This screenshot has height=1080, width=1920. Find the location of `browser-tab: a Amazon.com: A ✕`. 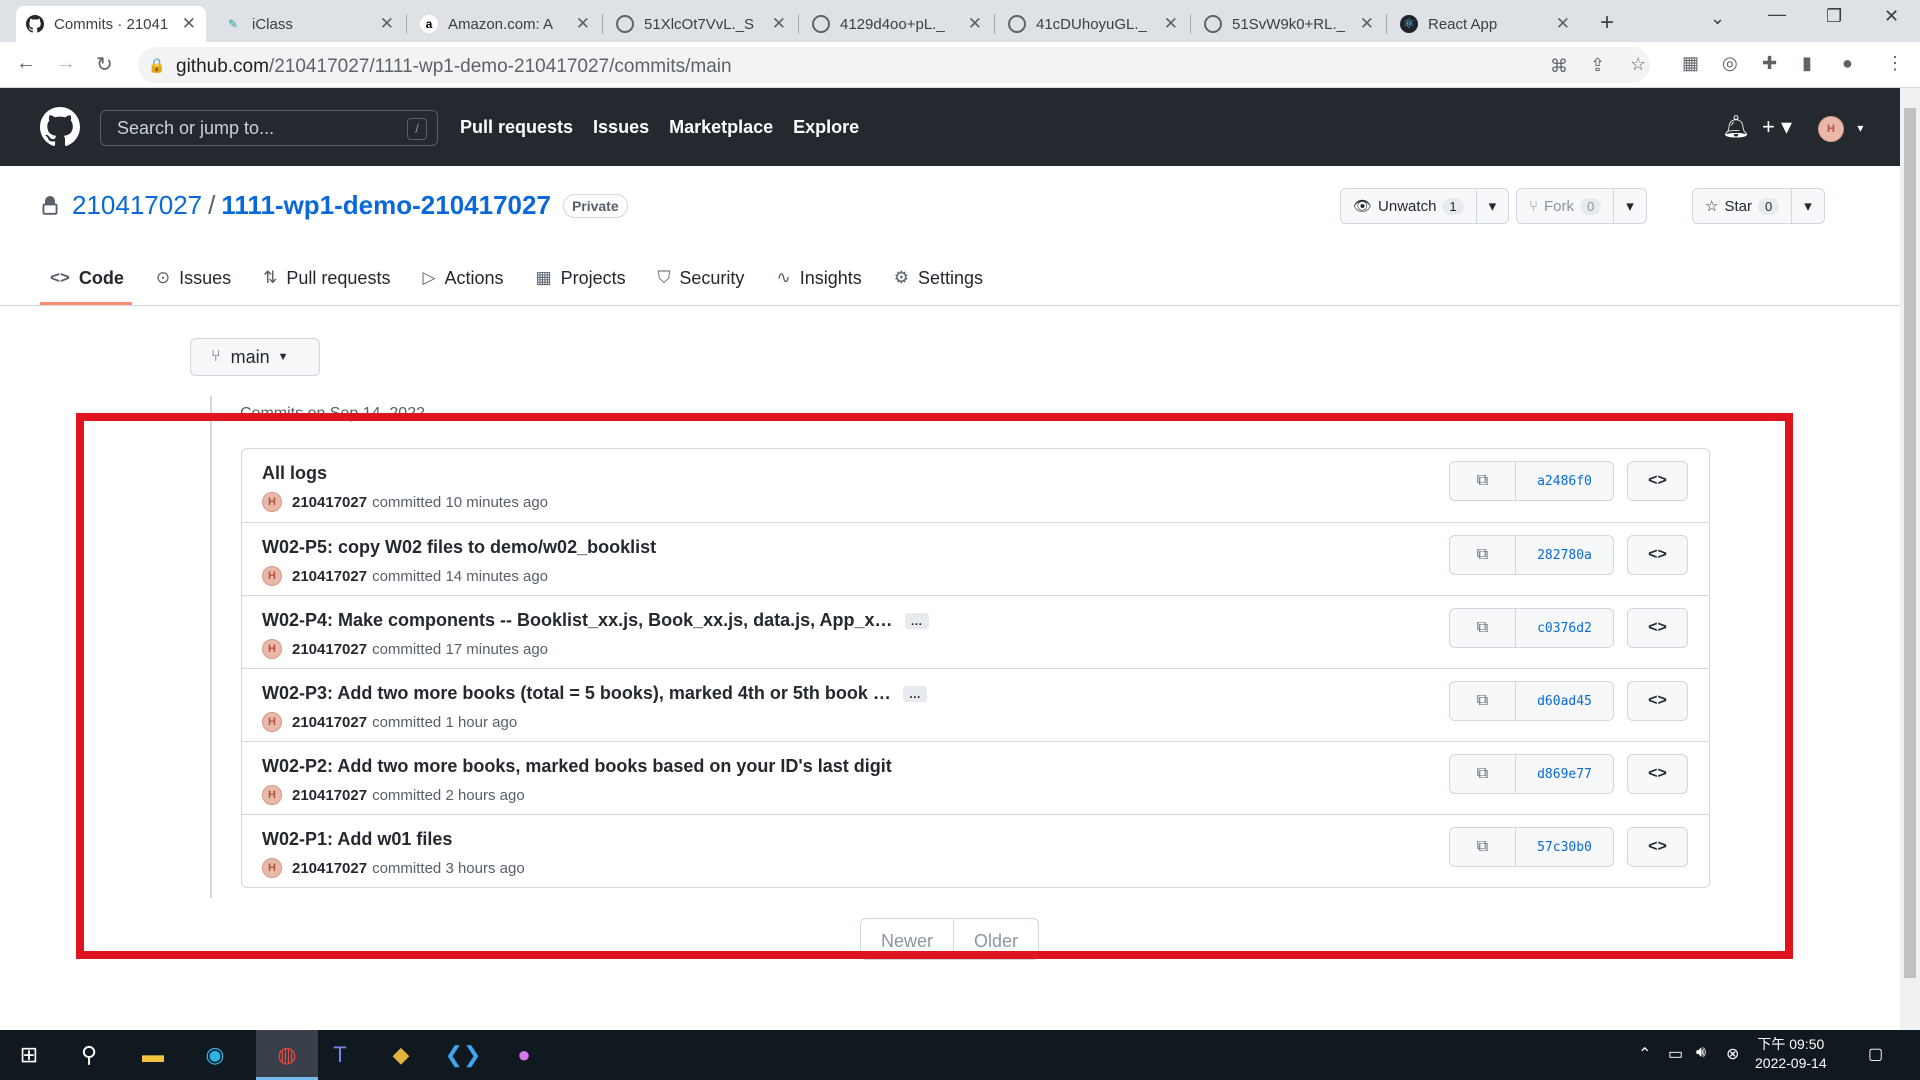

browser-tab: a Amazon.com: A ✕ is located at coordinates (505, 24).